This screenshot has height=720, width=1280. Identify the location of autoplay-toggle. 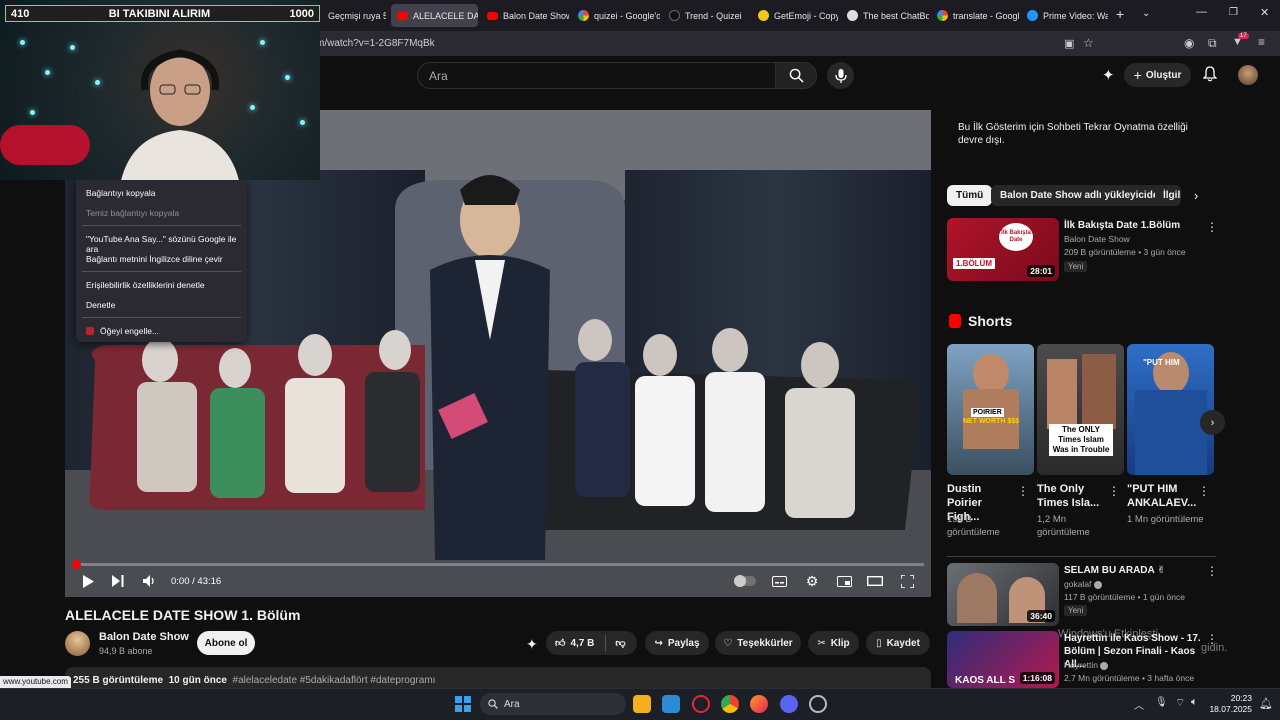
(745, 581).